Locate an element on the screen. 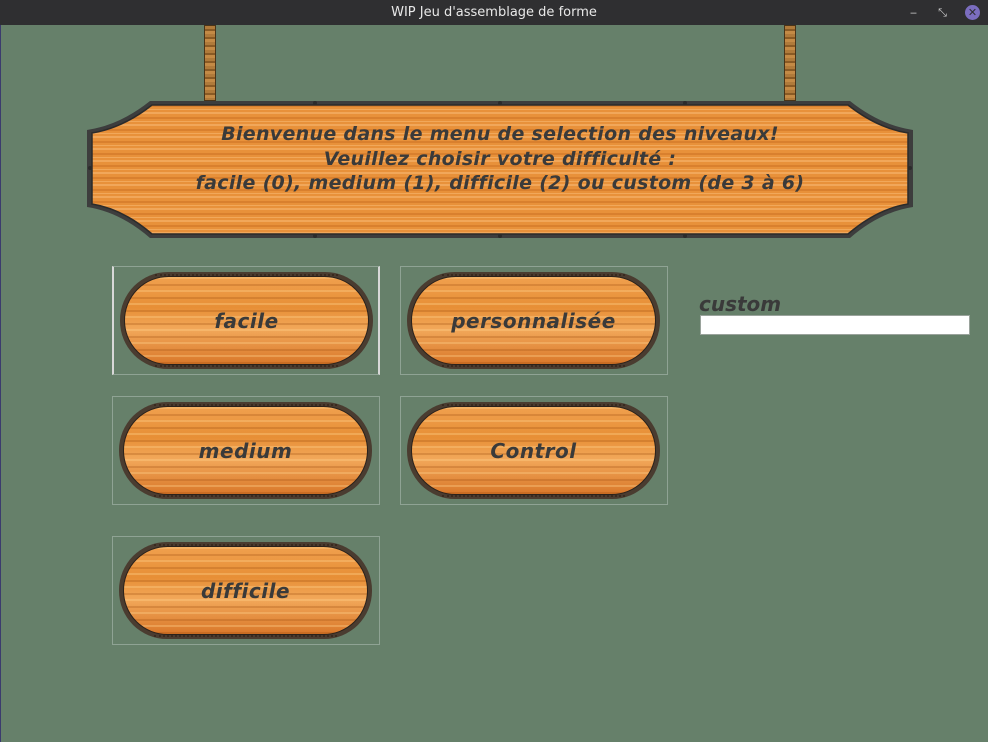 Image resolution: width=988 pixels, height=742 pixels. window-title: WIP Jeu d'assemblage de forme is located at coordinates (494, 12).